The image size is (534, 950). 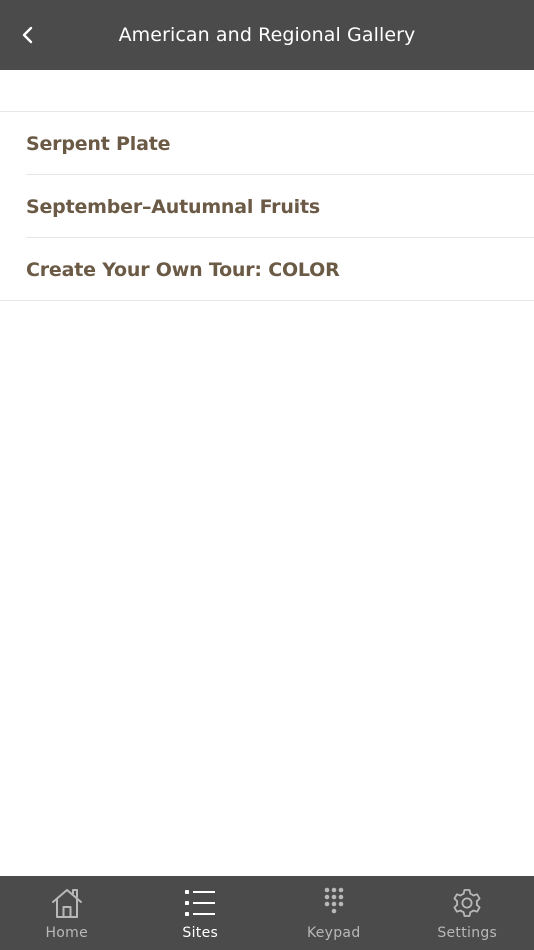 What do you see at coordinates (183, 269) in the screenshot?
I see `list-item-label: Create Your Own Tour: COLOR` at bounding box center [183, 269].